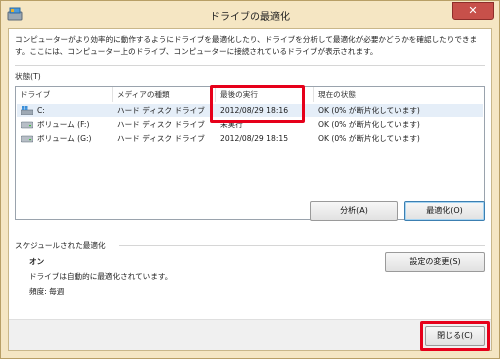  What do you see at coordinates (399, 94) in the screenshot?
I see `column-header-current-status: 現在の状態` at bounding box center [399, 94].